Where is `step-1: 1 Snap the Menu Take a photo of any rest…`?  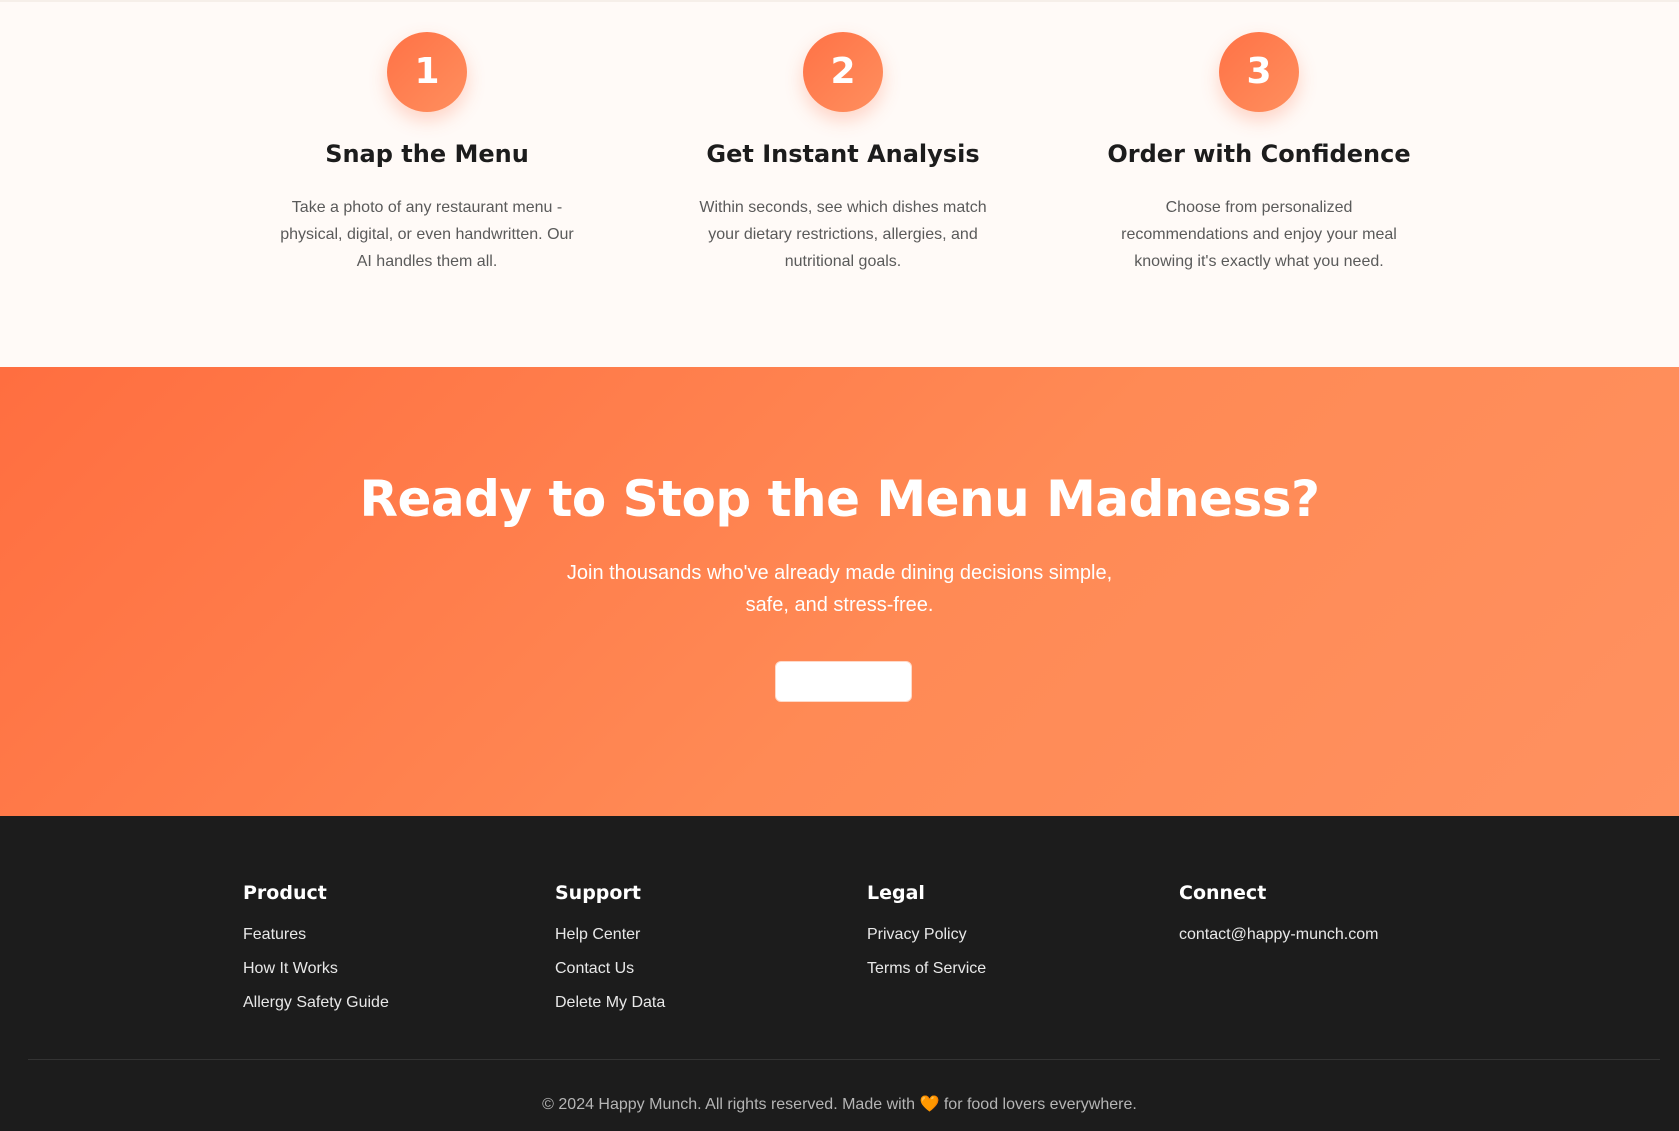
step-1: 1 Snap the Menu Take a photo of any rest… is located at coordinates (427, 153).